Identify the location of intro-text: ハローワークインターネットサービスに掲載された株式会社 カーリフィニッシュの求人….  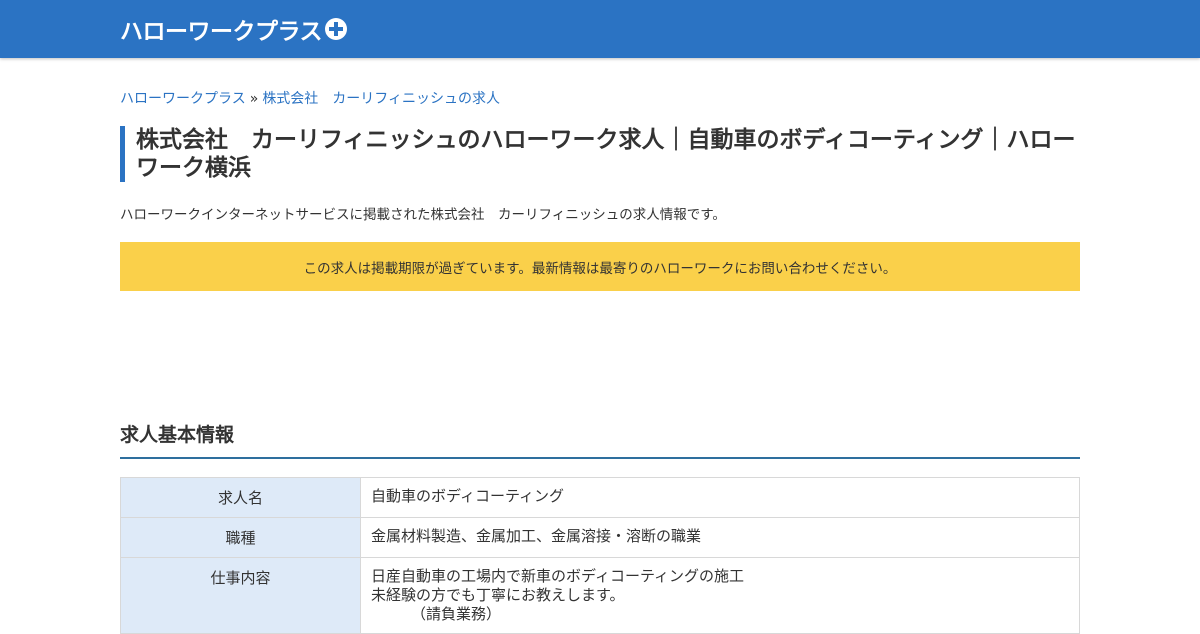
(423, 215).